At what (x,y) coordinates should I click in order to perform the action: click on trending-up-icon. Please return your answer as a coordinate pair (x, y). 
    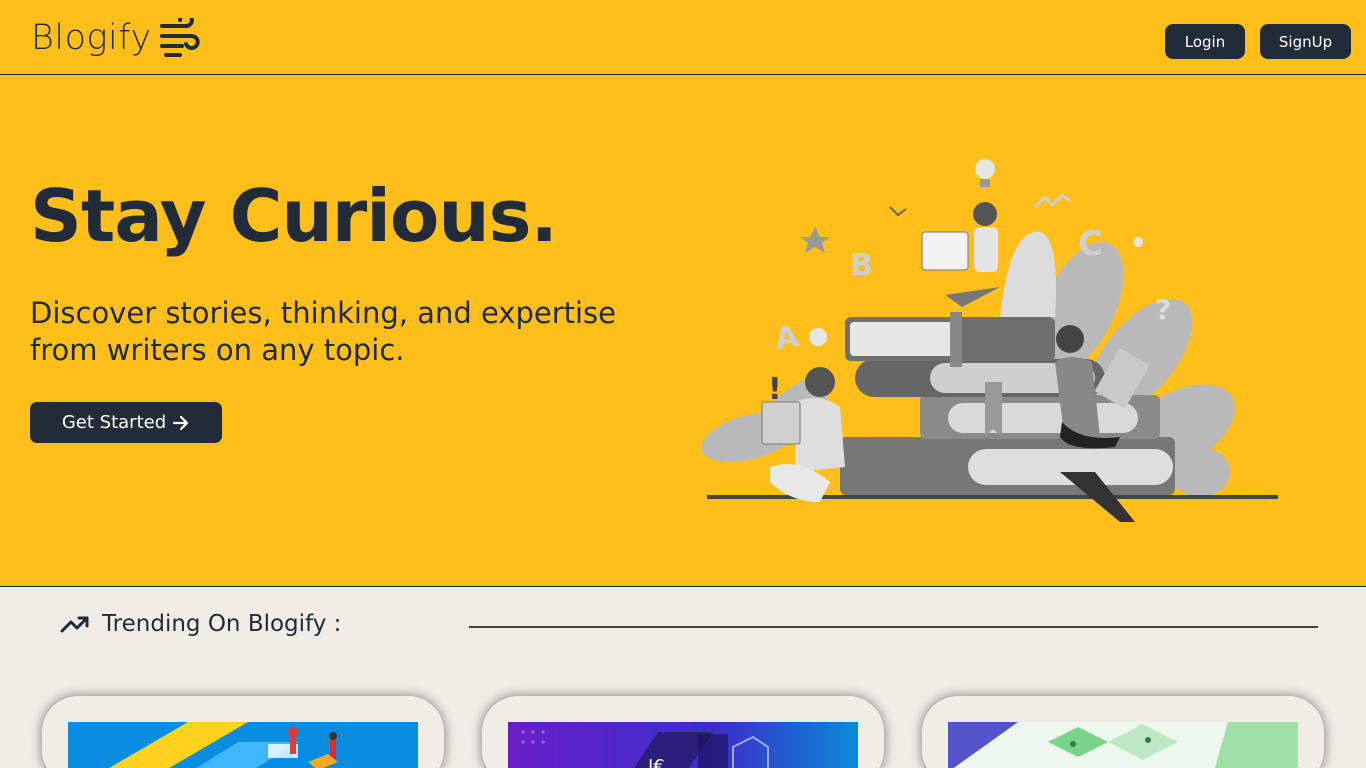
    Looking at the image, I should click on (74, 624).